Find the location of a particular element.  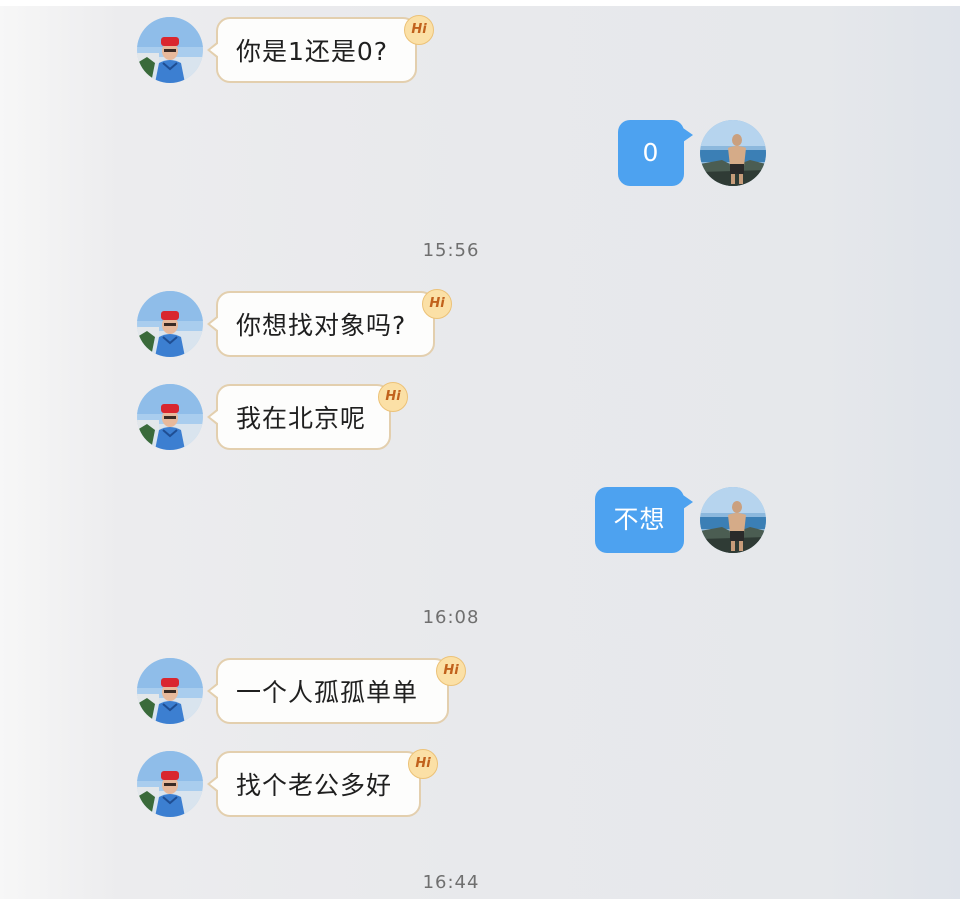

outgoing-message-bubble: 不想 is located at coordinates (644, 520).